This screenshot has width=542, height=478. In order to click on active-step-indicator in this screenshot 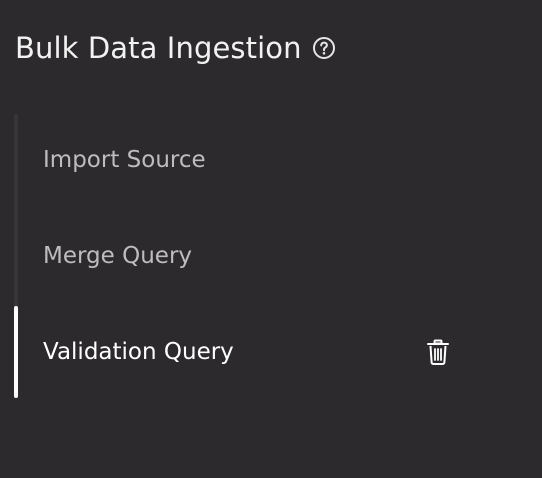, I will do `click(16, 352)`.